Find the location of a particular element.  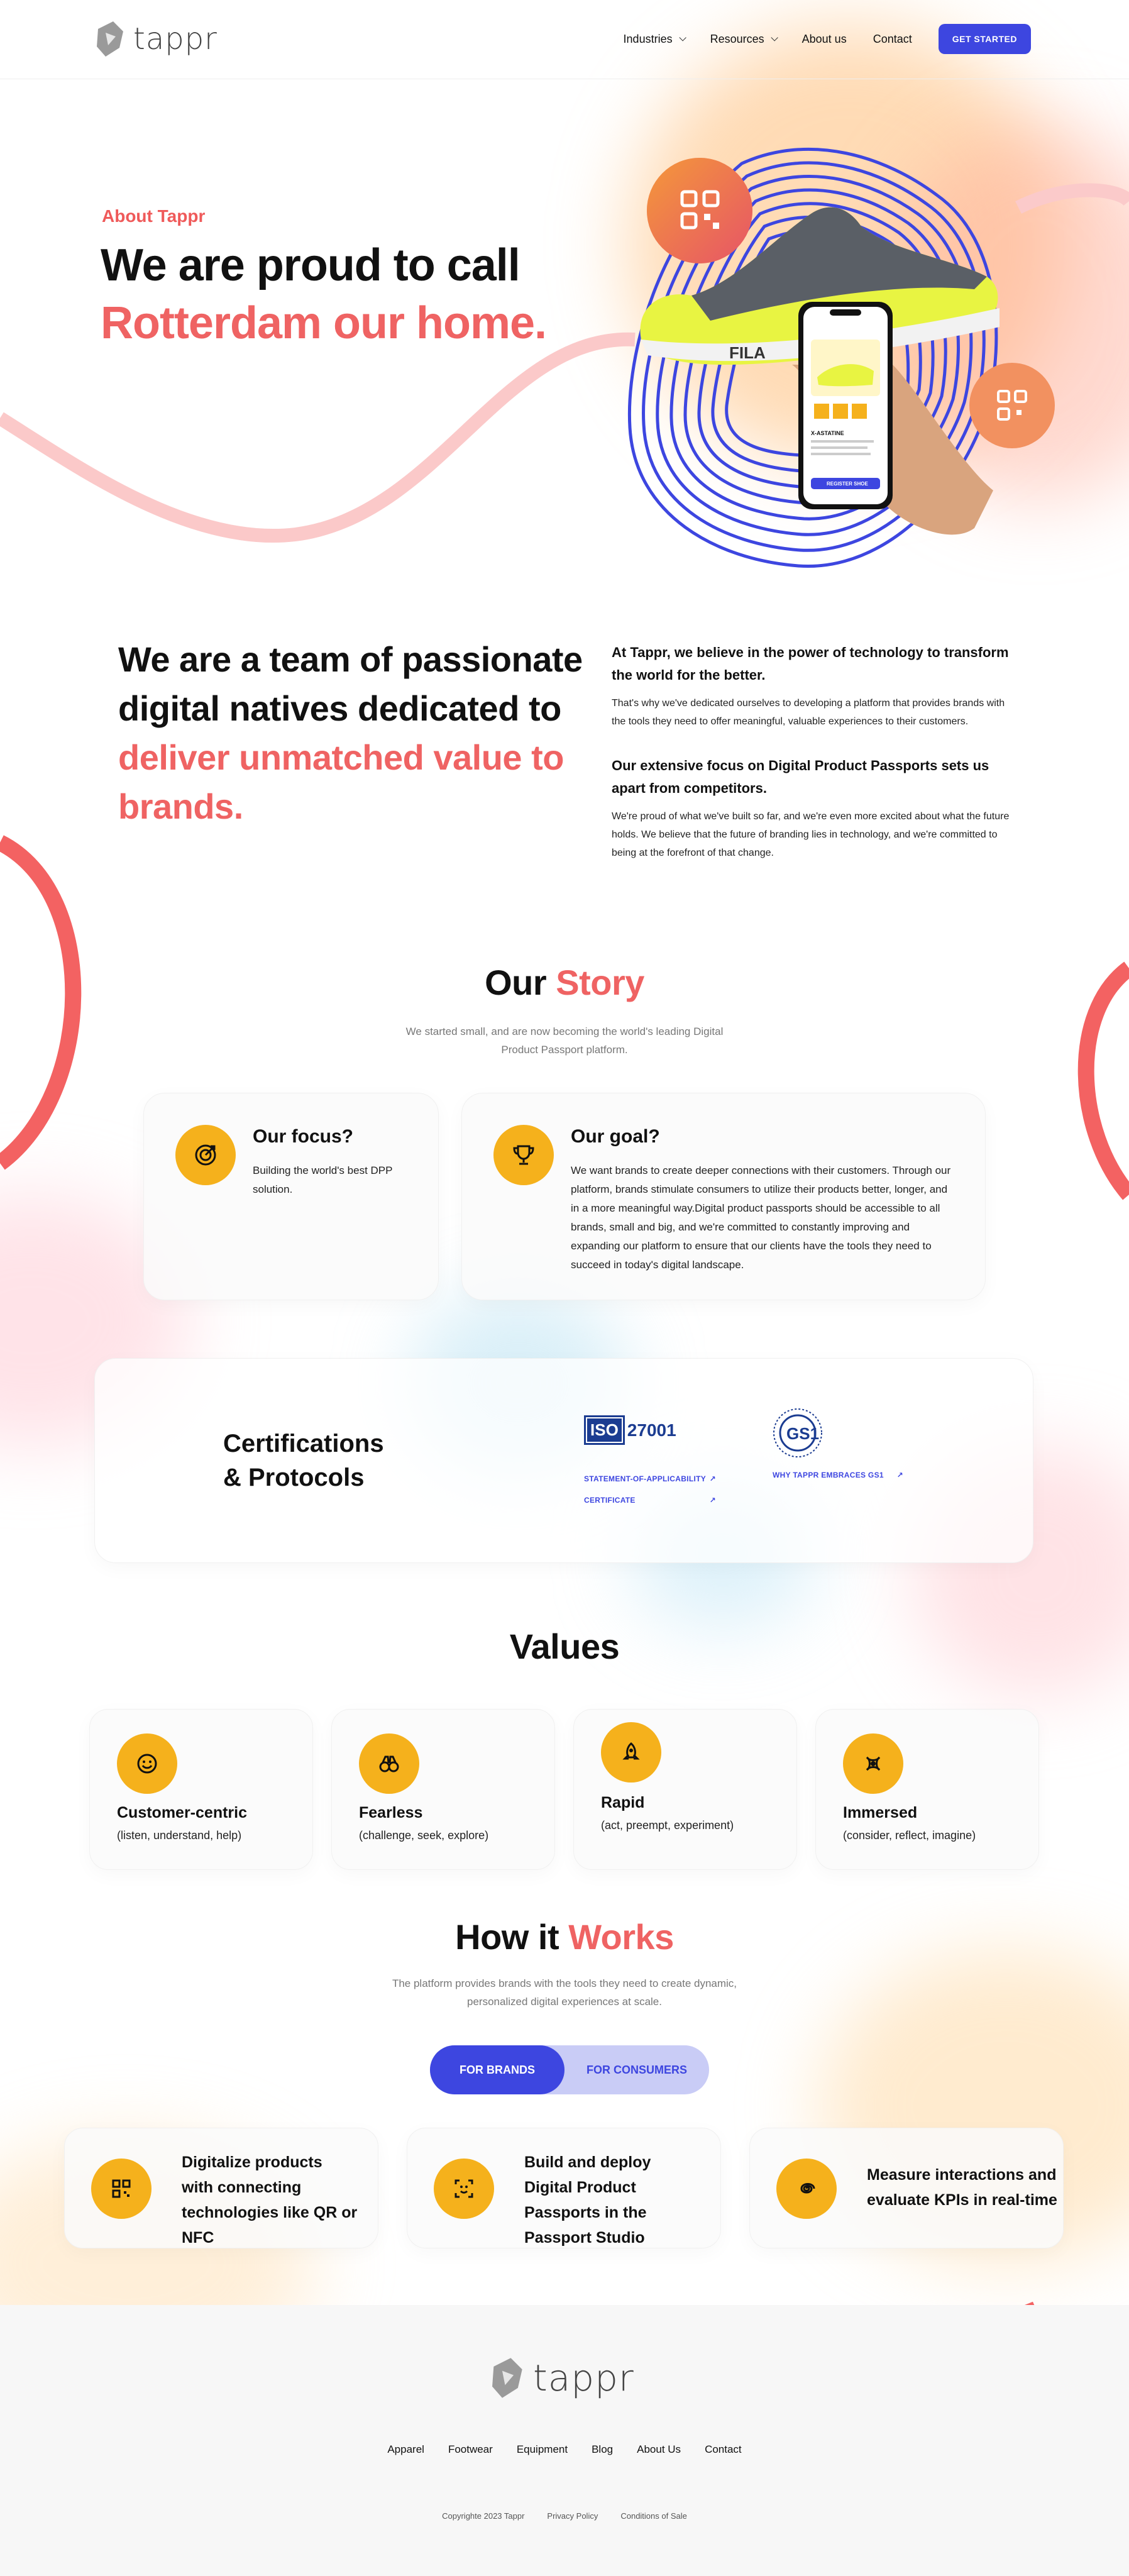

gs1-link: WHY TAPPR EMBRACES GS1 ↗ is located at coordinates (838, 1475).